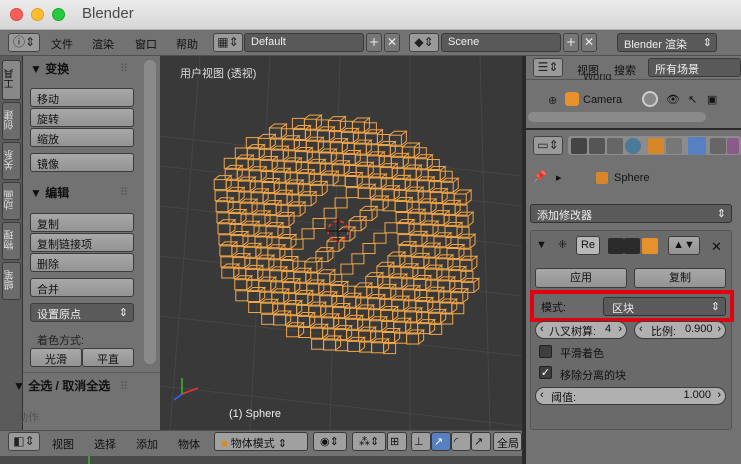  I want to click on context-object-name: Sphere, so click(632, 178).